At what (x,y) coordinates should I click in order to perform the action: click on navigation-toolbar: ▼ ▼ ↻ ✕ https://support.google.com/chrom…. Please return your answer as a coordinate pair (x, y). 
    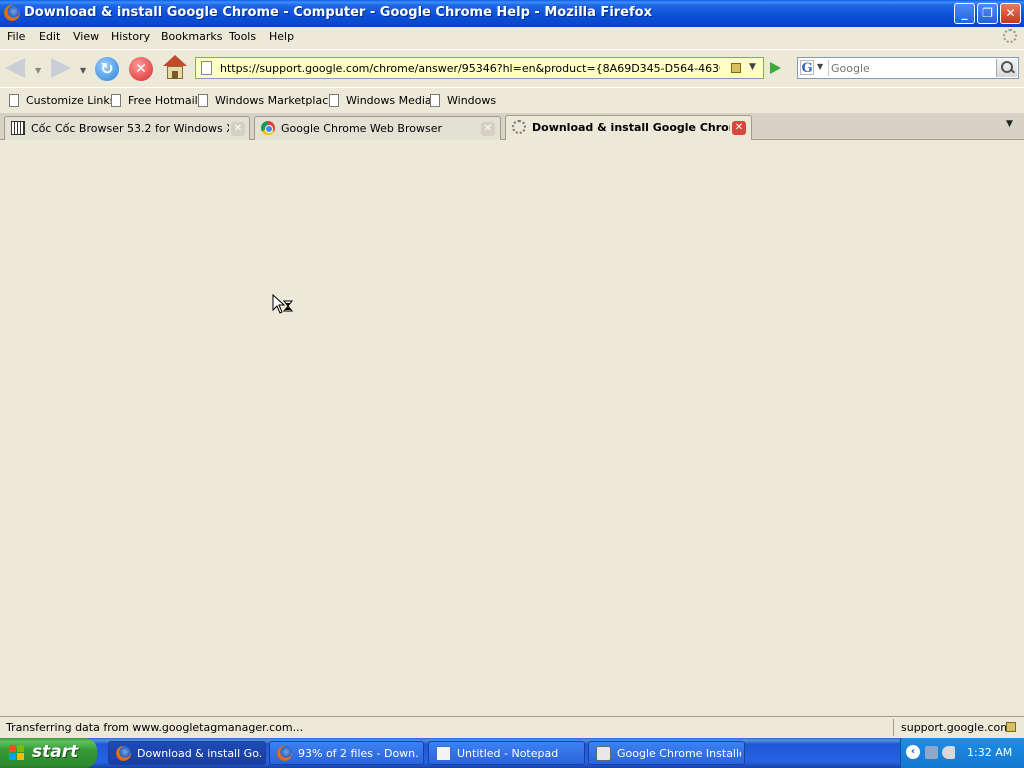
    Looking at the image, I should click on (512, 68).